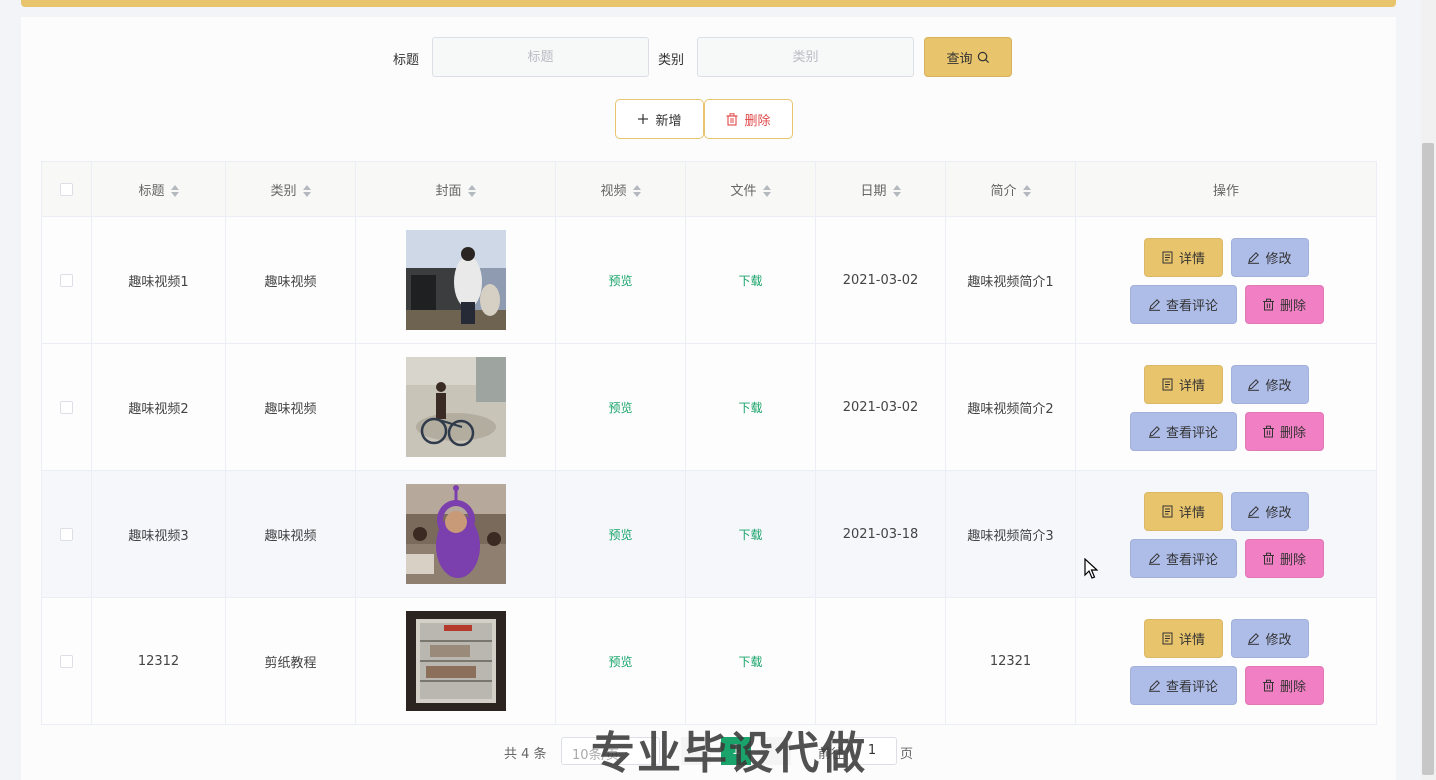  I want to click on header-file: 文件, so click(750, 189).